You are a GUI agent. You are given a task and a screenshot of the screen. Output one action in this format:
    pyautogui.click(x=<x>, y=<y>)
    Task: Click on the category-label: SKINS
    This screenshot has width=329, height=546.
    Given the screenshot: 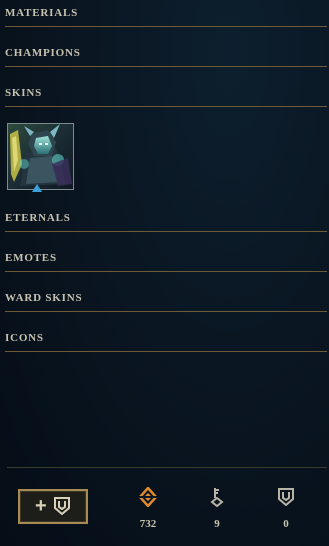 What is the action you would take?
    pyautogui.click(x=24, y=93)
    